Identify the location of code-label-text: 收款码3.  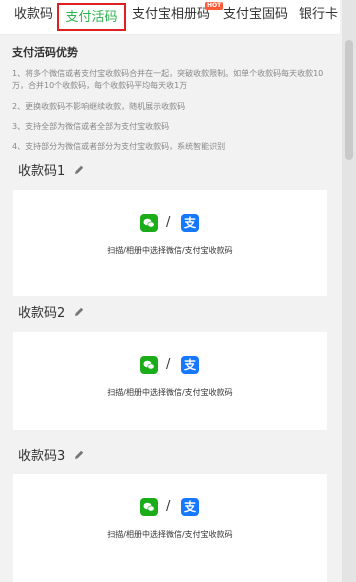
(42, 456).